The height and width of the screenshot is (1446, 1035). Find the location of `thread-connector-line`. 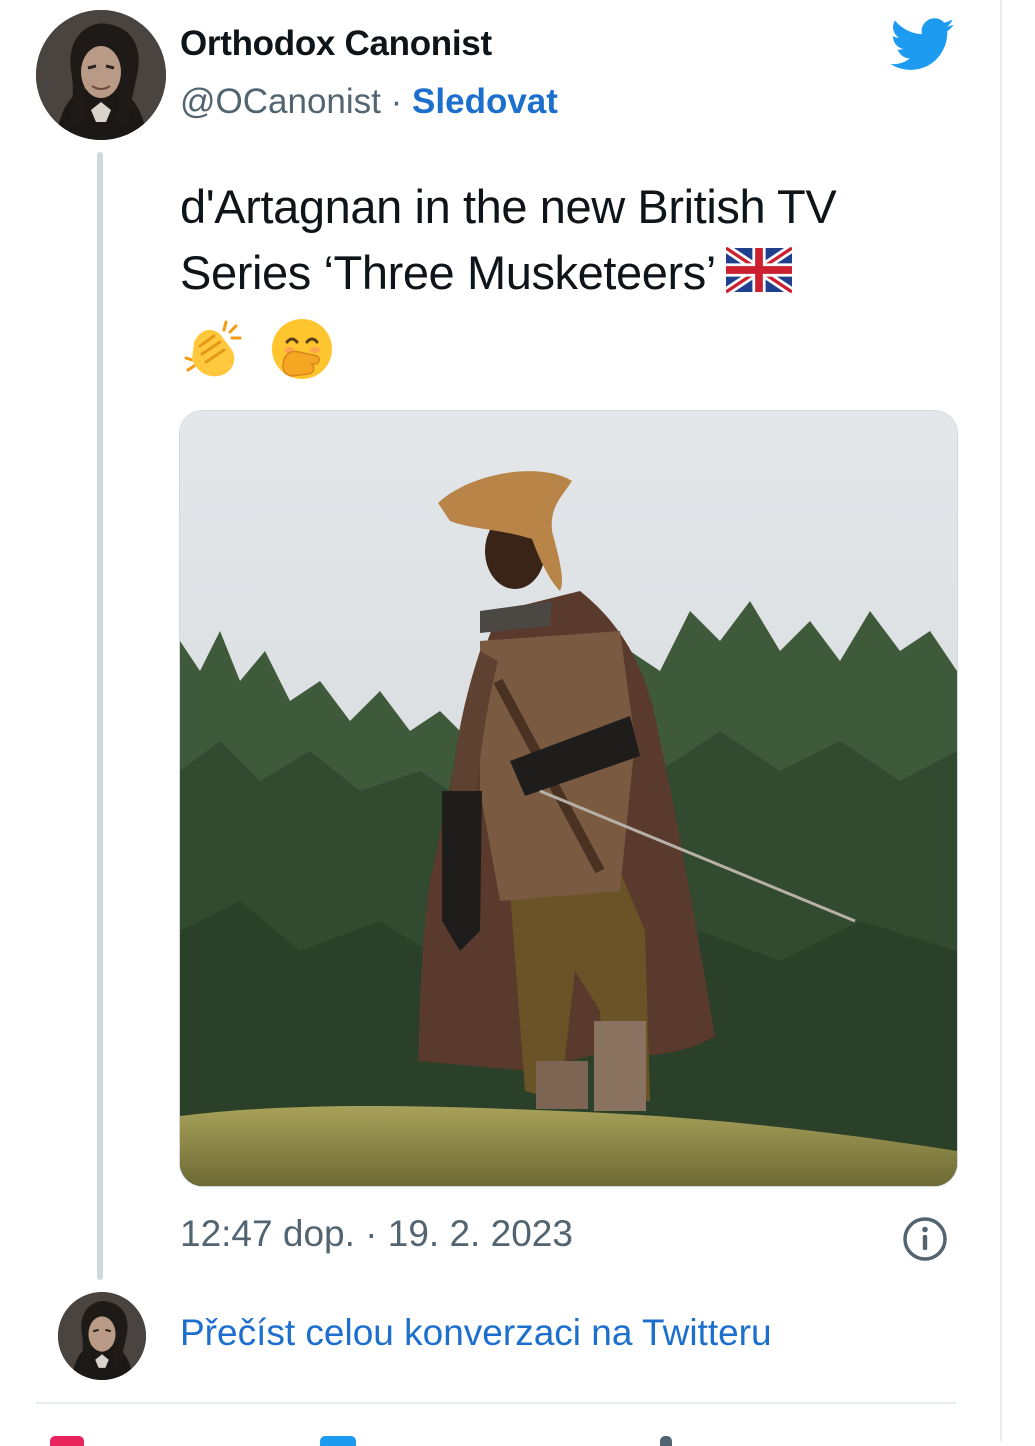

thread-connector-line is located at coordinates (100, 716).